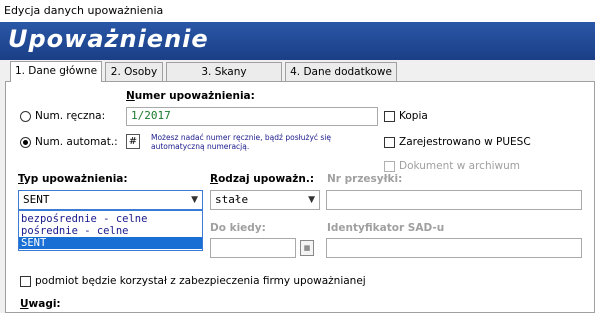 This screenshot has width=595, height=313. What do you see at coordinates (84, 10) in the screenshot?
I see `window-title: Edycja danych upoważnienia` at bounding box center [84, 10].